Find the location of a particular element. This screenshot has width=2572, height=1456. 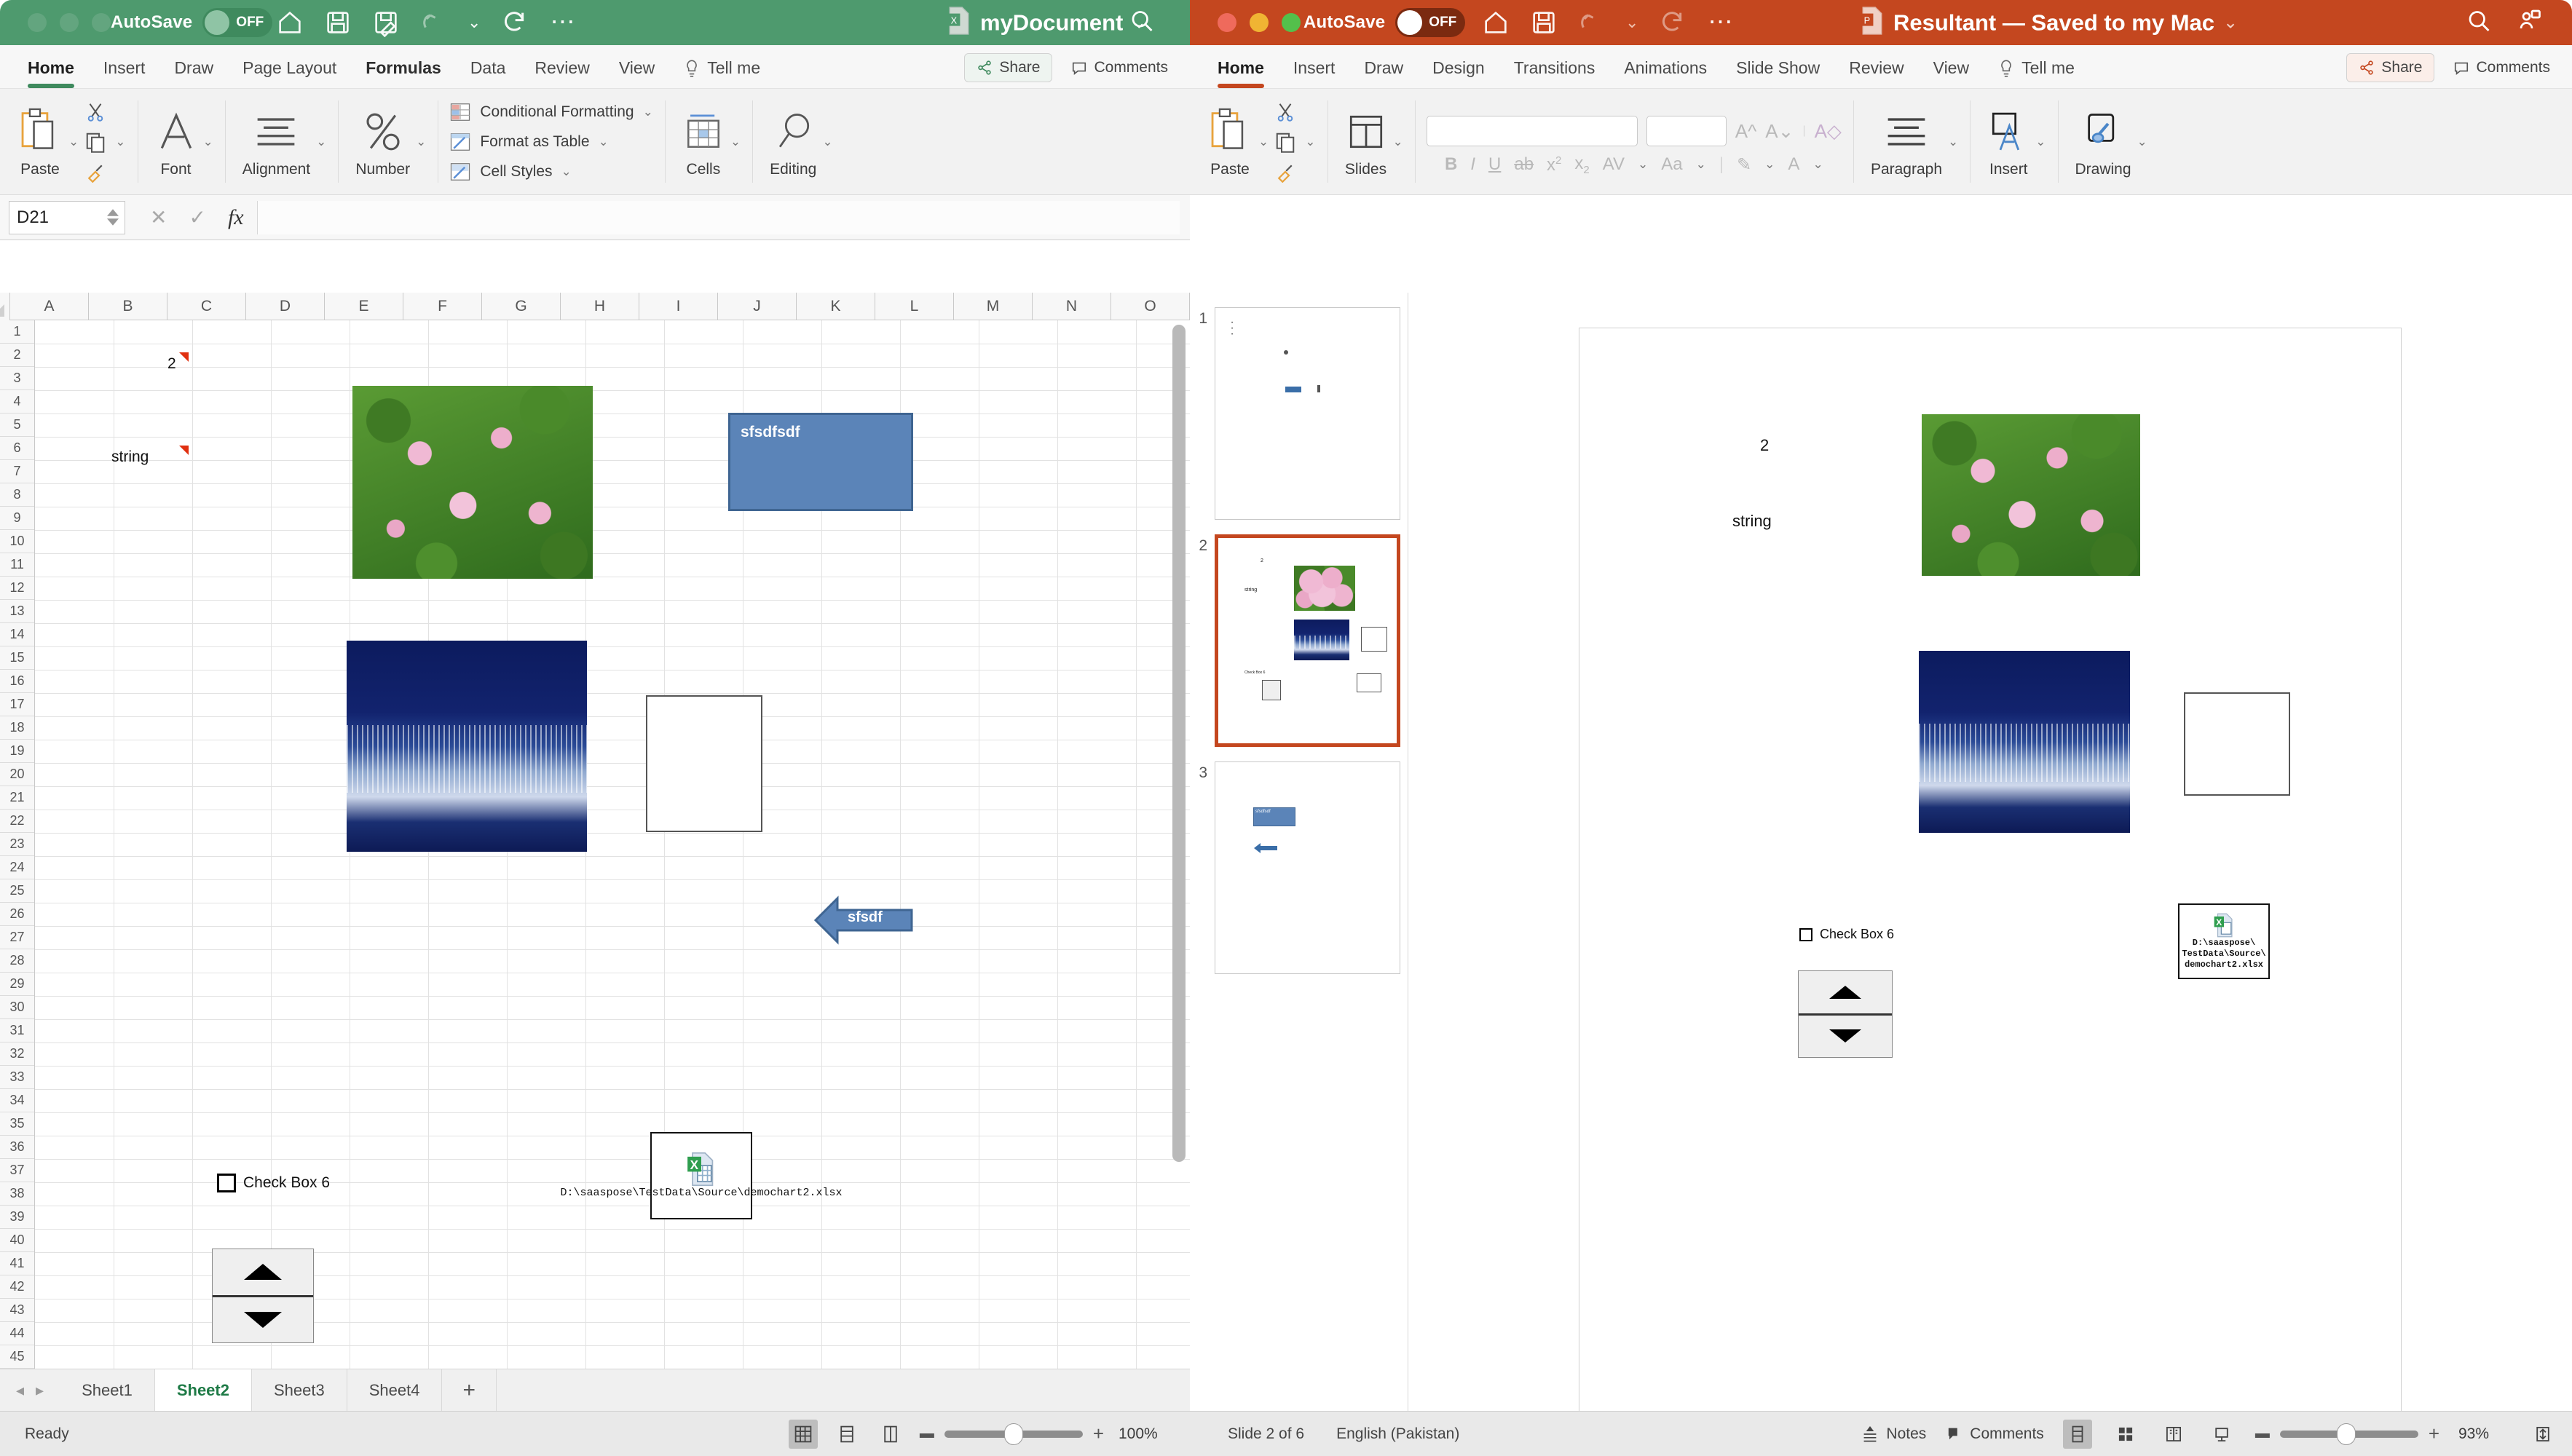

name-box-spinner-icon is located at coordinates (113, 217).